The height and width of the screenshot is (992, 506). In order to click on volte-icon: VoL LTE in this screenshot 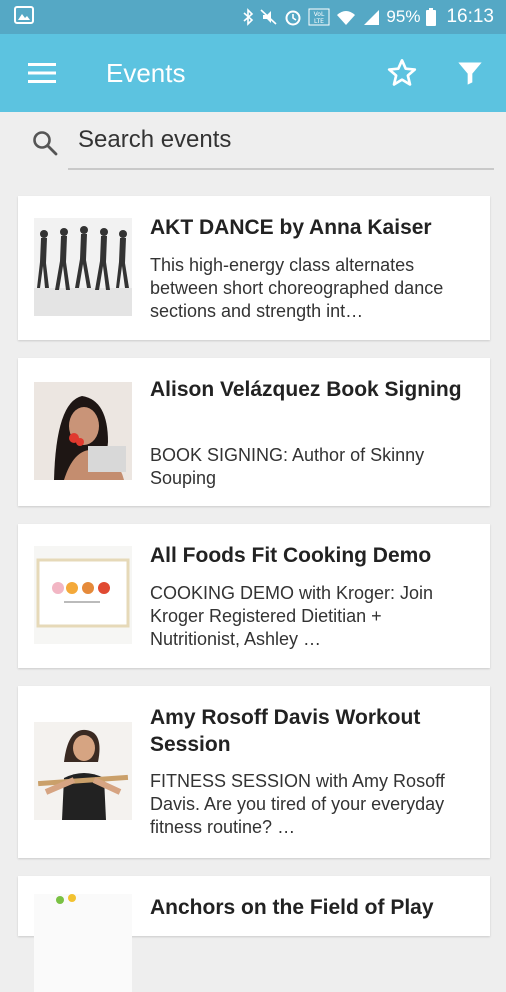, I will do `click(319, 17)`.